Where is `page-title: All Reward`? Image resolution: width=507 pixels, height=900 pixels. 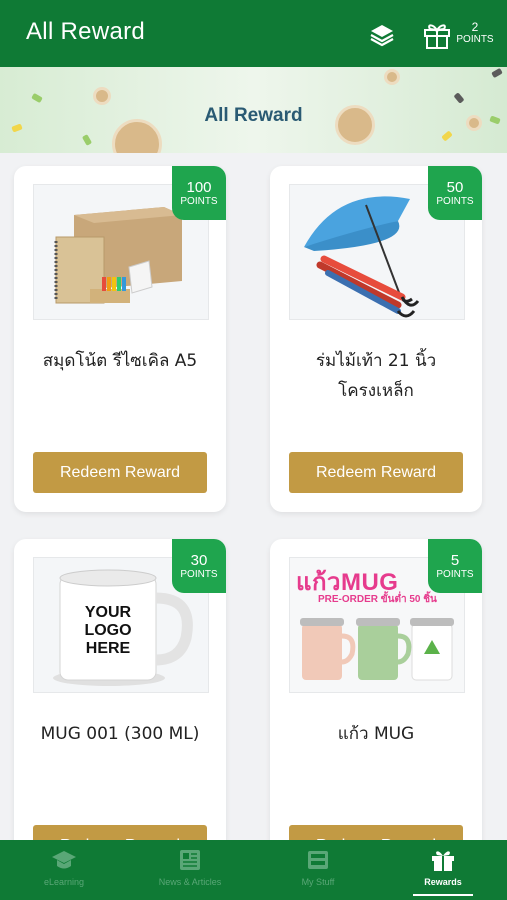 page-title: All Reward is located at coordinates (86, 31).